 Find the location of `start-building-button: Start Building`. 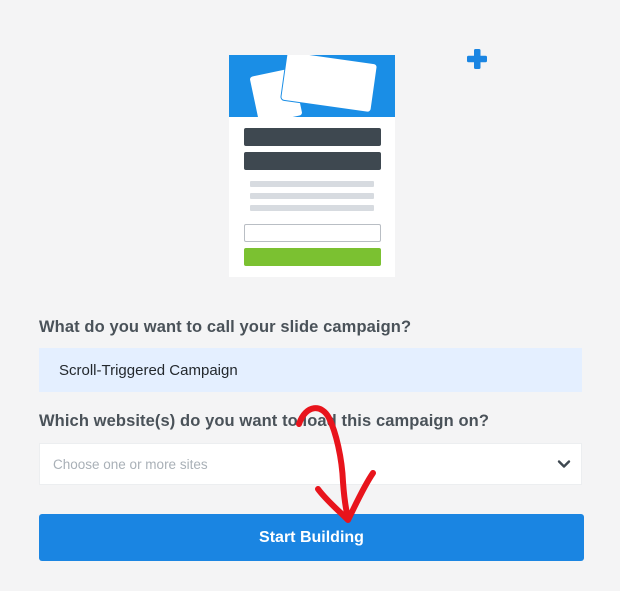

start-building-button: Start Building is located at coordinates (311, 537).